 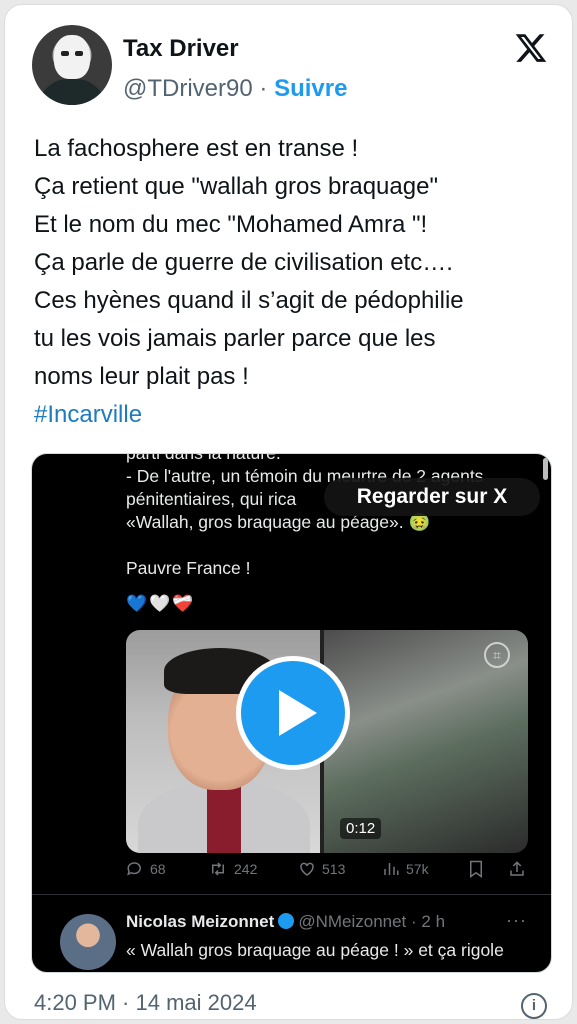 I want to click on bookmark-action, so click(x=476, y=869).